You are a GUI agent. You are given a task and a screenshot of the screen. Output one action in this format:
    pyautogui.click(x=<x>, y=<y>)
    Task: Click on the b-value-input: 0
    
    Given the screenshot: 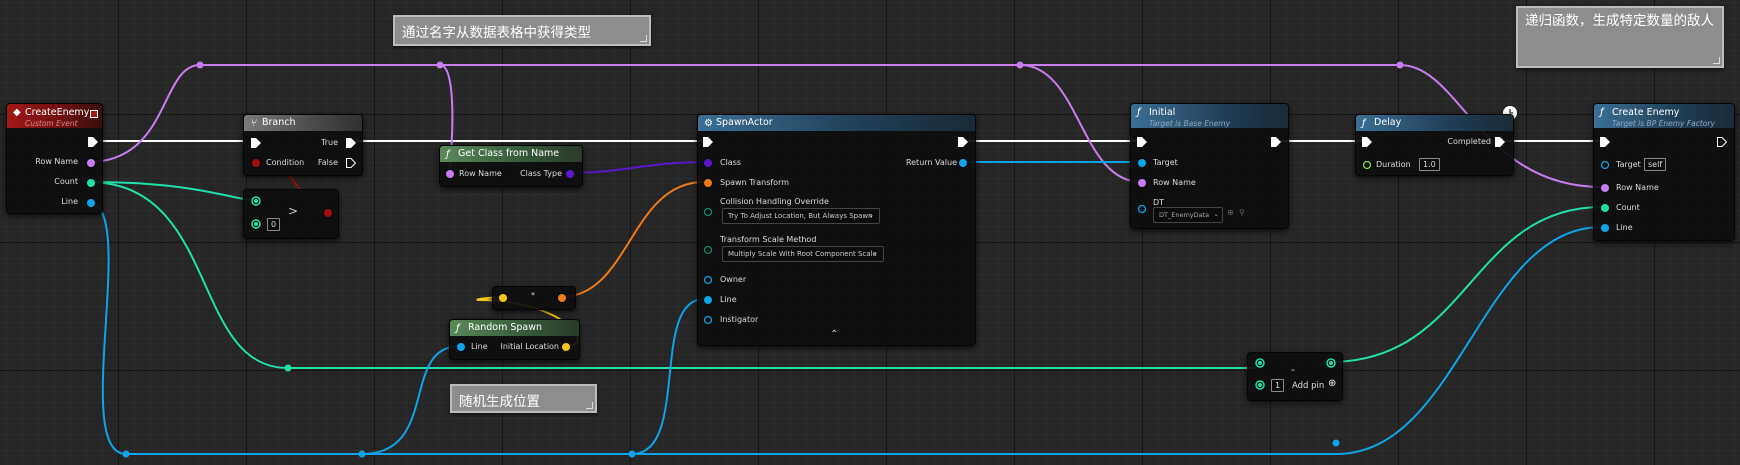 What is the action you would take?
    pyautogui.click(x=274, y=224)
    